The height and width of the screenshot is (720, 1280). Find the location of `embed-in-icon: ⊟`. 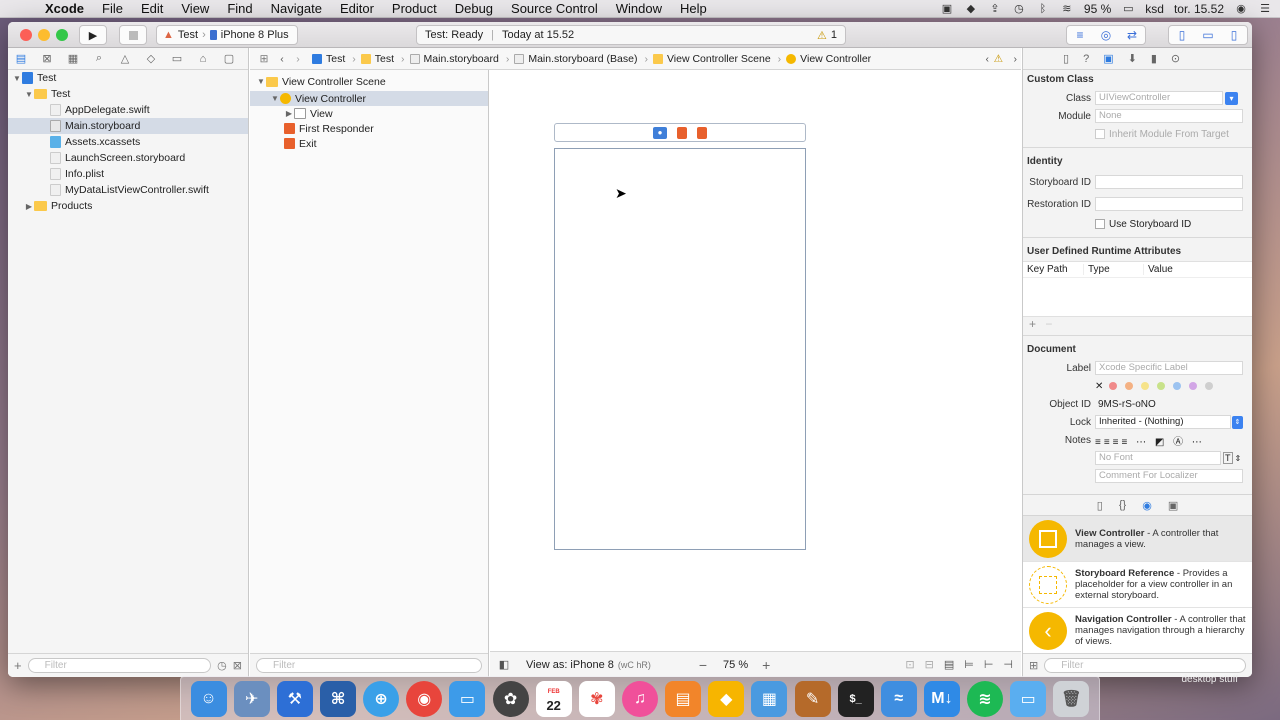

embed-in-icon: ⊟ is located at coordinates (929, 664).